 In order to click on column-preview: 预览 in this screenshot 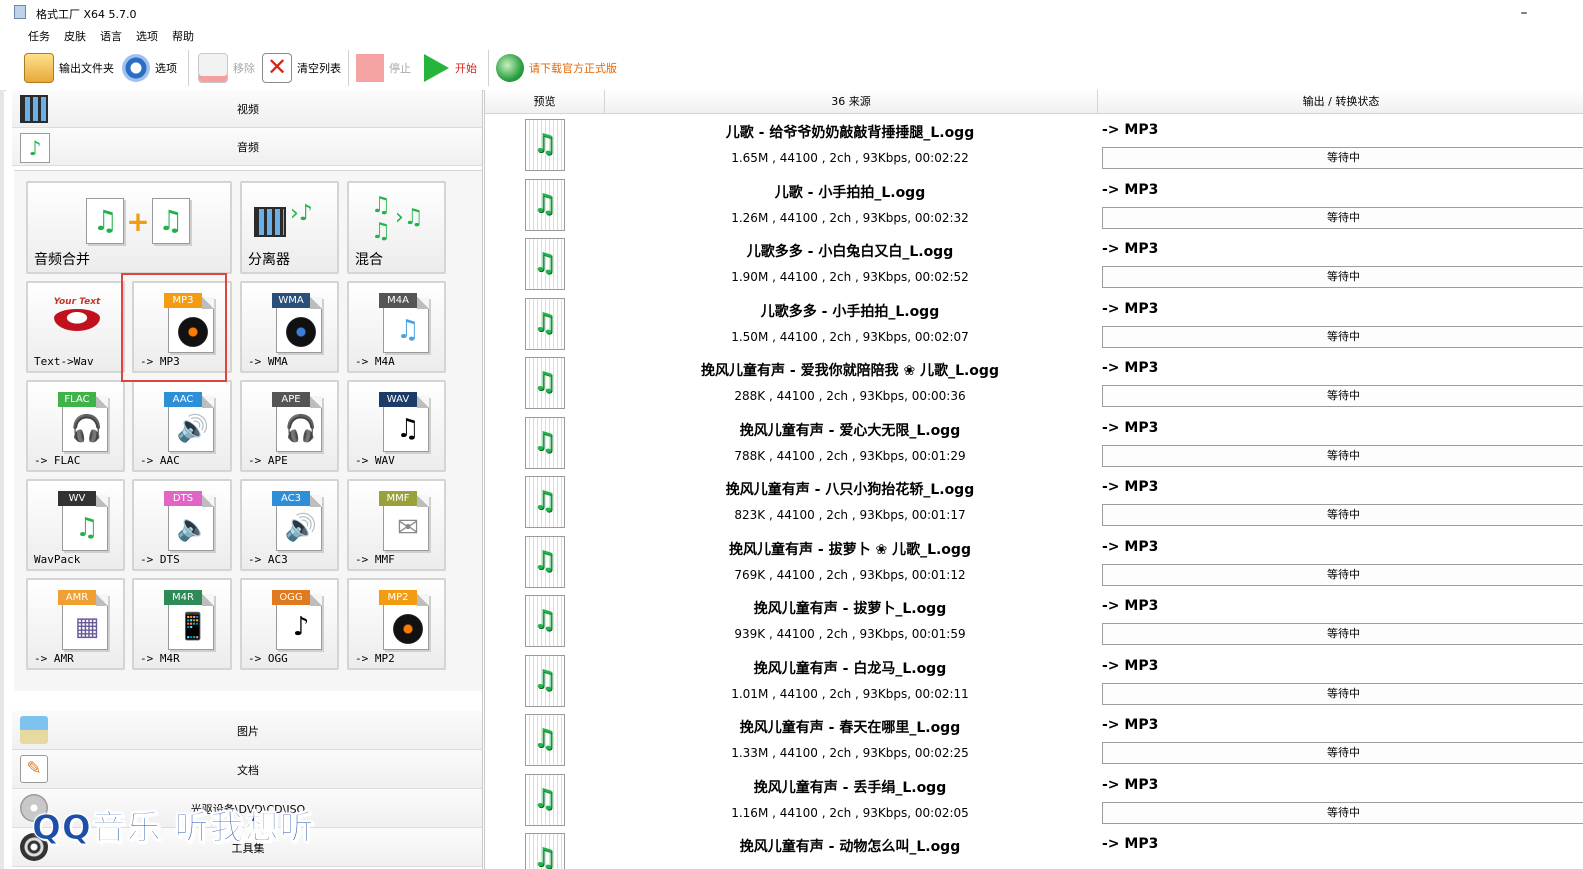, I will do `click(545, 102)`.